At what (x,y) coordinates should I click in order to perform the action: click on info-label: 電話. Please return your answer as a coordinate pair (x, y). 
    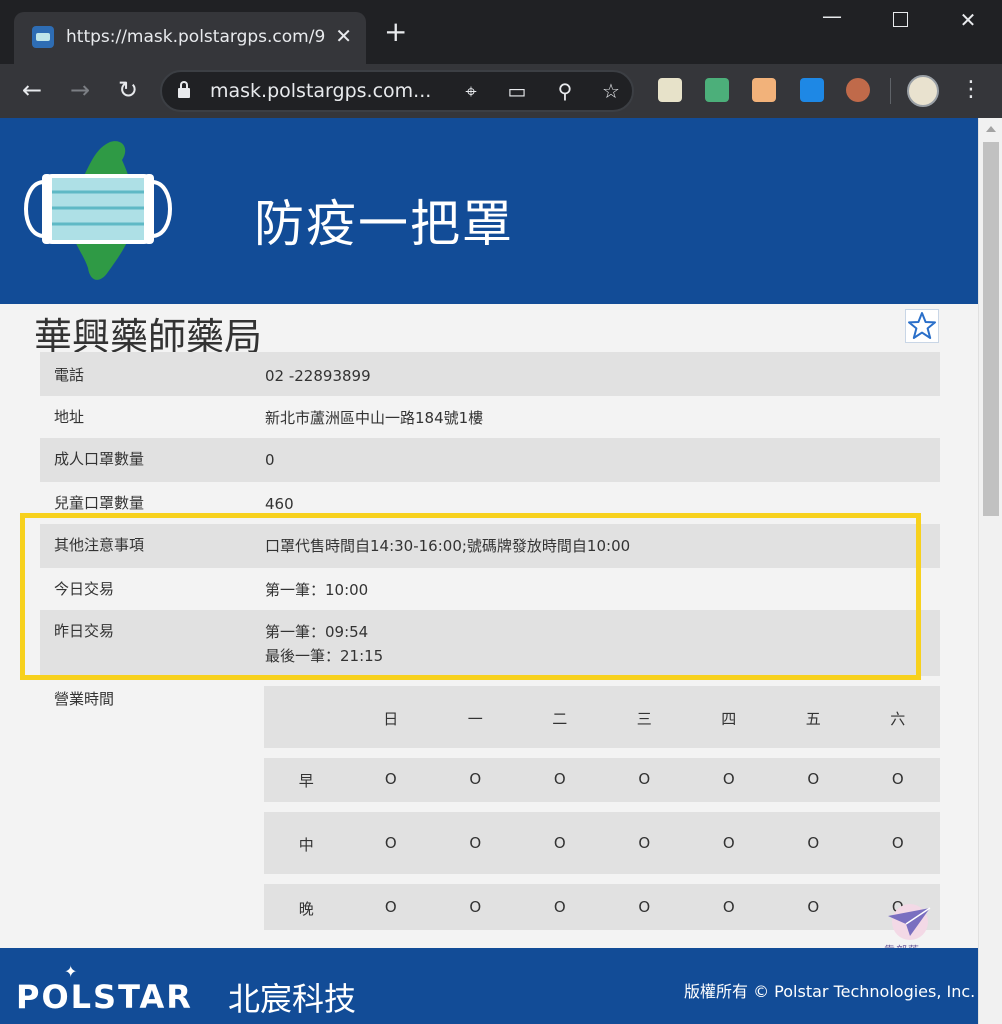
    Looking at the image, I should click on (69, 375).